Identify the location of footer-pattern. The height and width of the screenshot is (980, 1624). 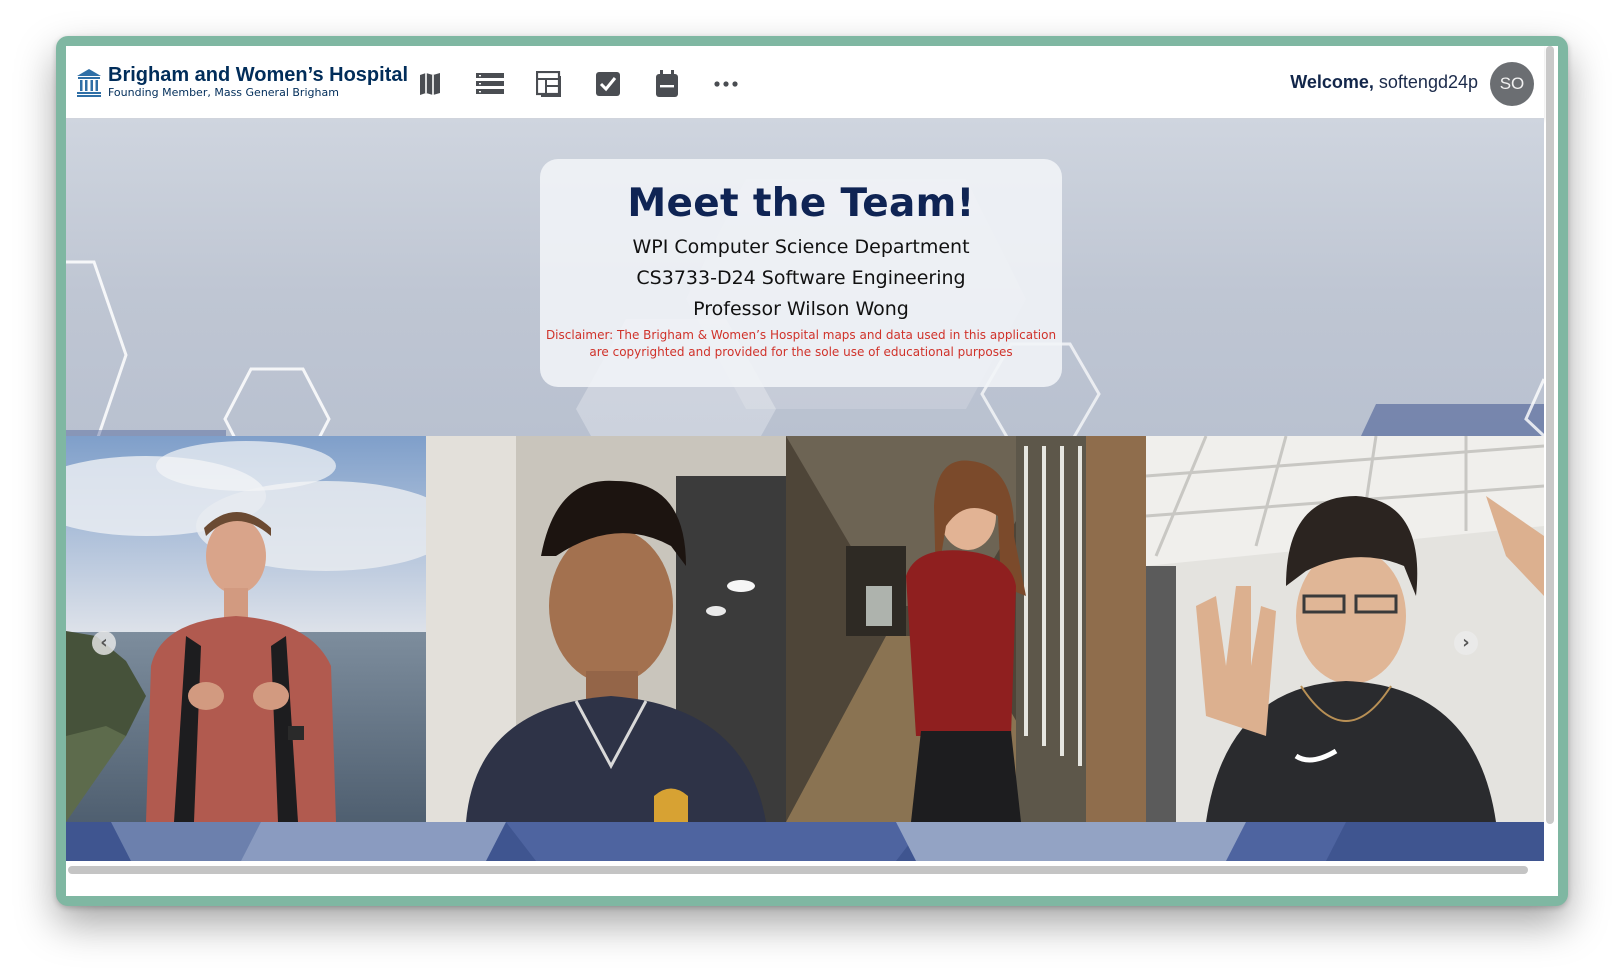
(805, 841).